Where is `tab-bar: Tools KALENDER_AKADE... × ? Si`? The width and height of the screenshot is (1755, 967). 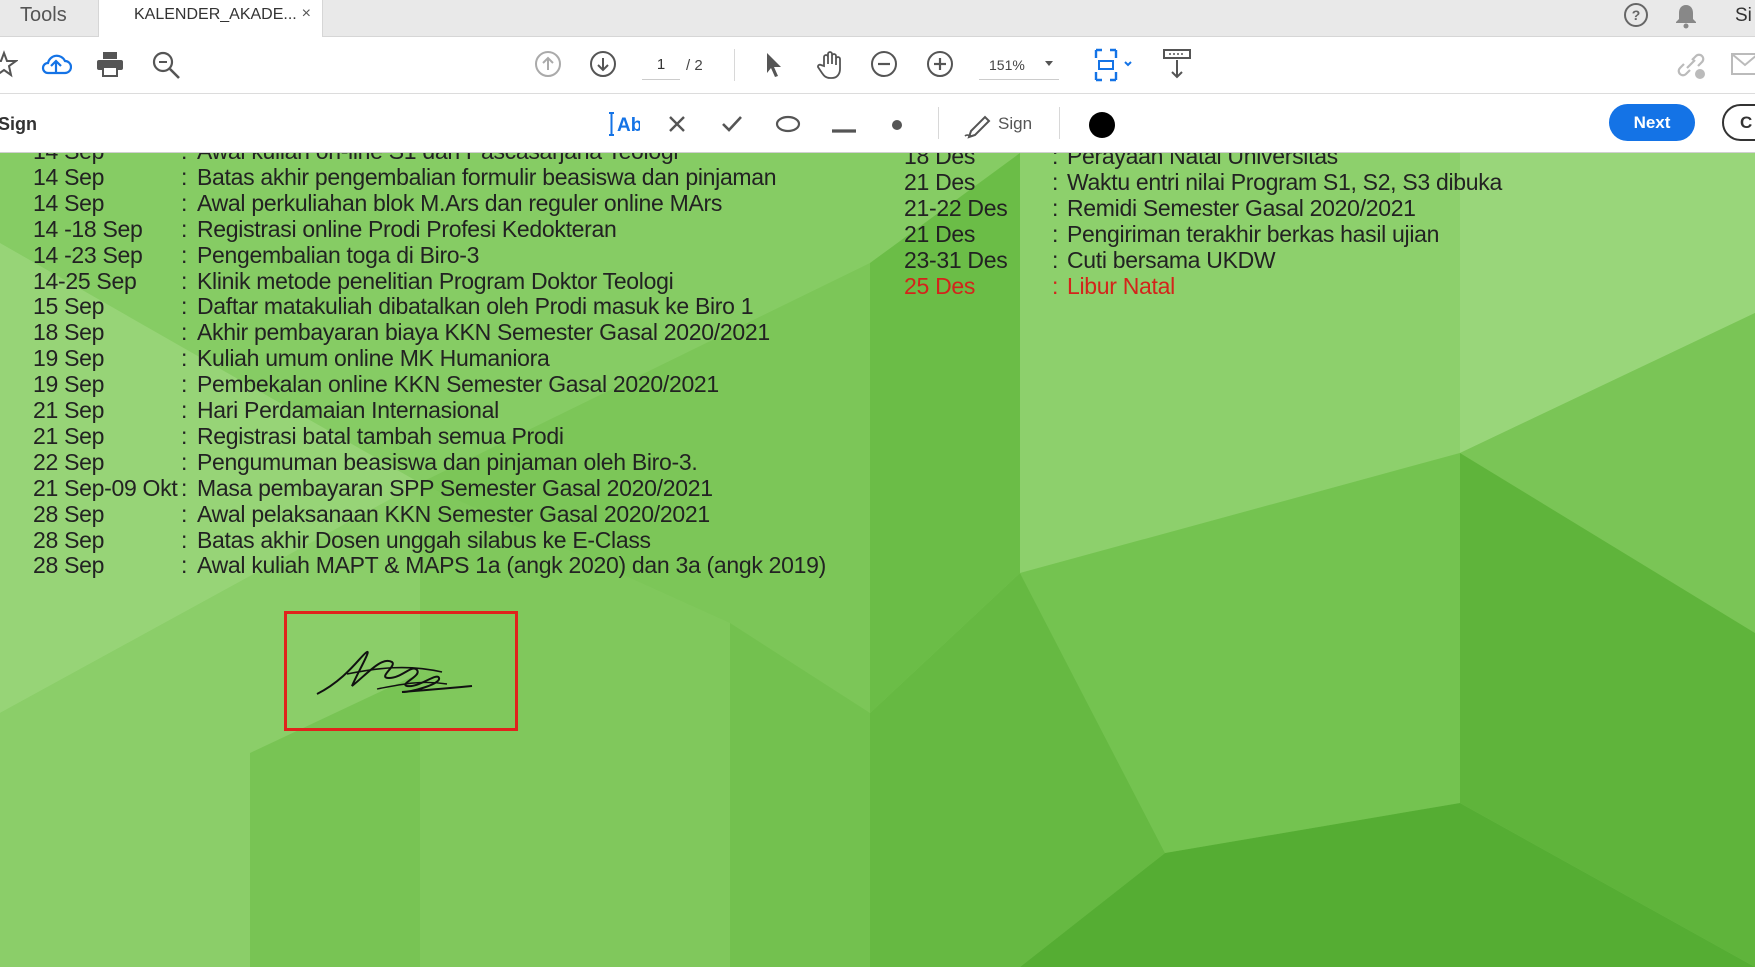
tab-bar: Tools KALENDER_AKADE... × ? Si is located at coordinates (877, 18).